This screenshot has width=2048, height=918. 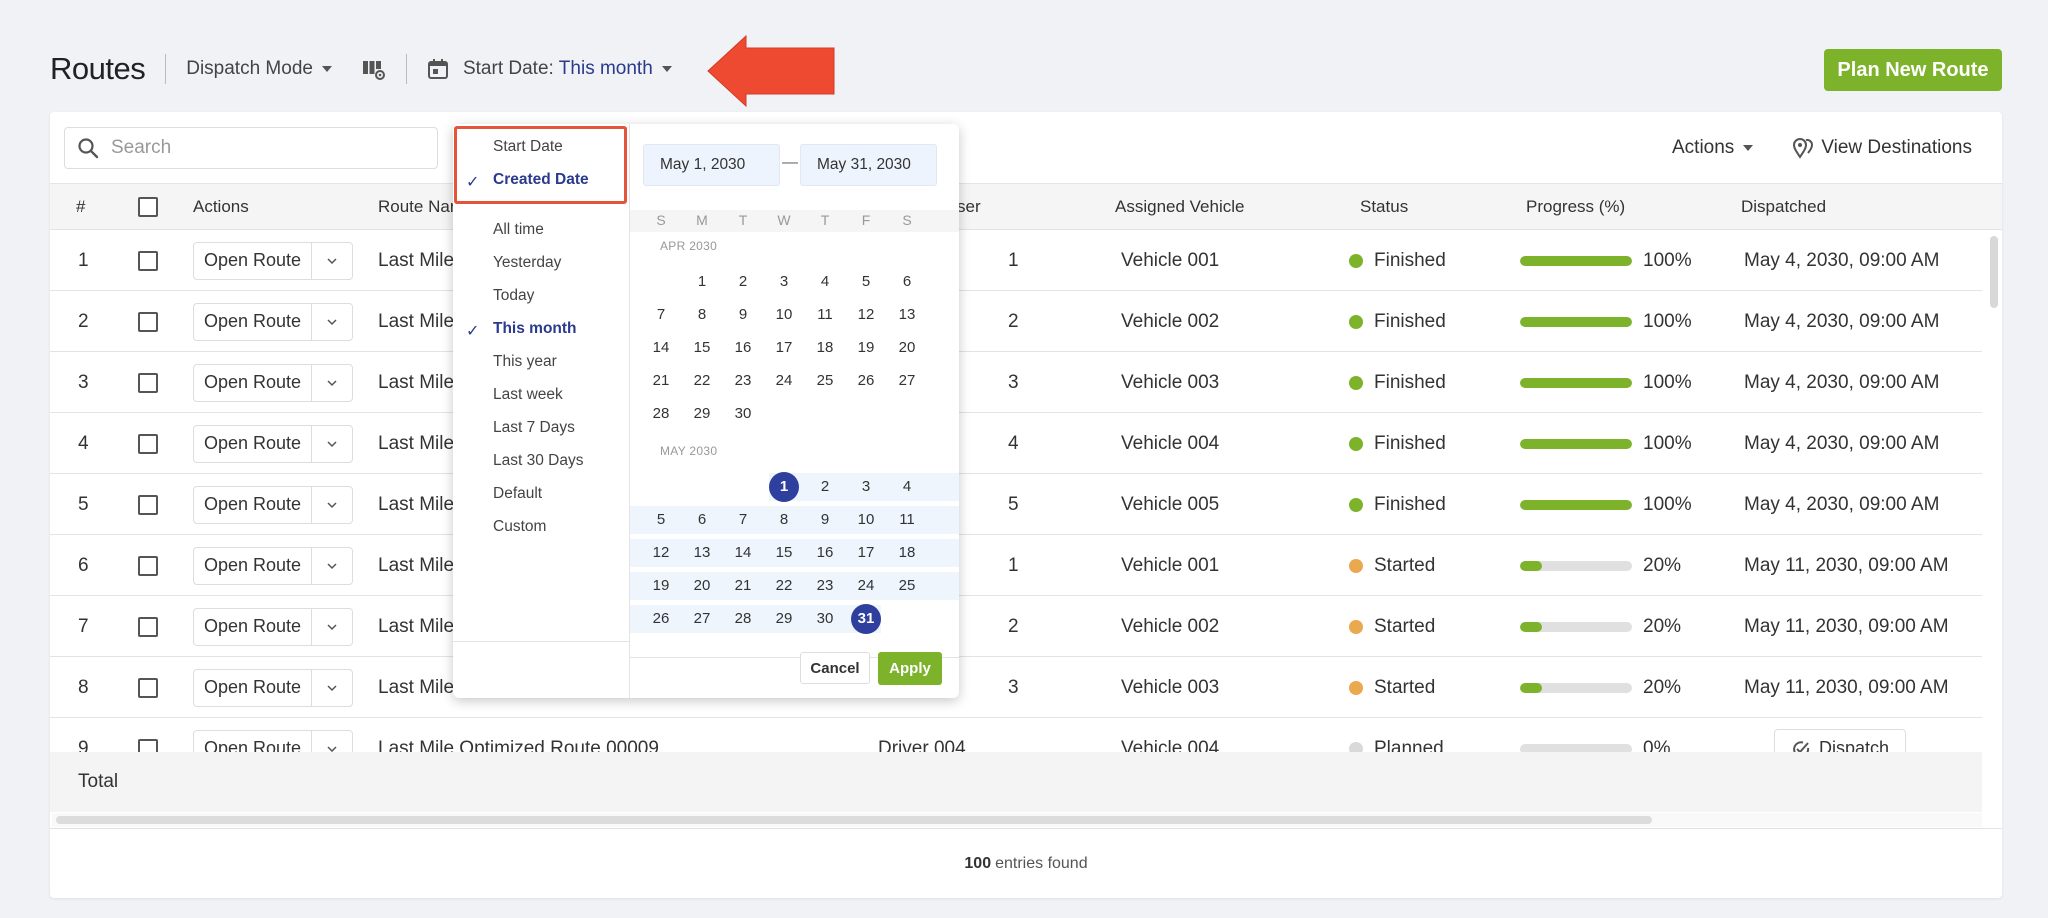 What do you see at coordinates (259, 69) in the screenshot?
I see `dispatch-mode-dropdown: Dispatch Mode` at bounding box center [259, 69].